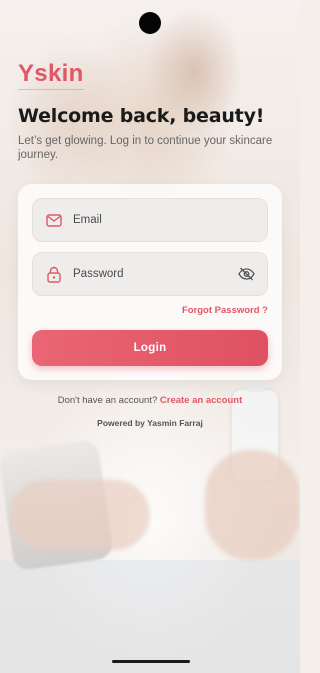  Describe the element at coordinates (51, 75) in the screenshot. I see `app-logo: Yskin` at that location.